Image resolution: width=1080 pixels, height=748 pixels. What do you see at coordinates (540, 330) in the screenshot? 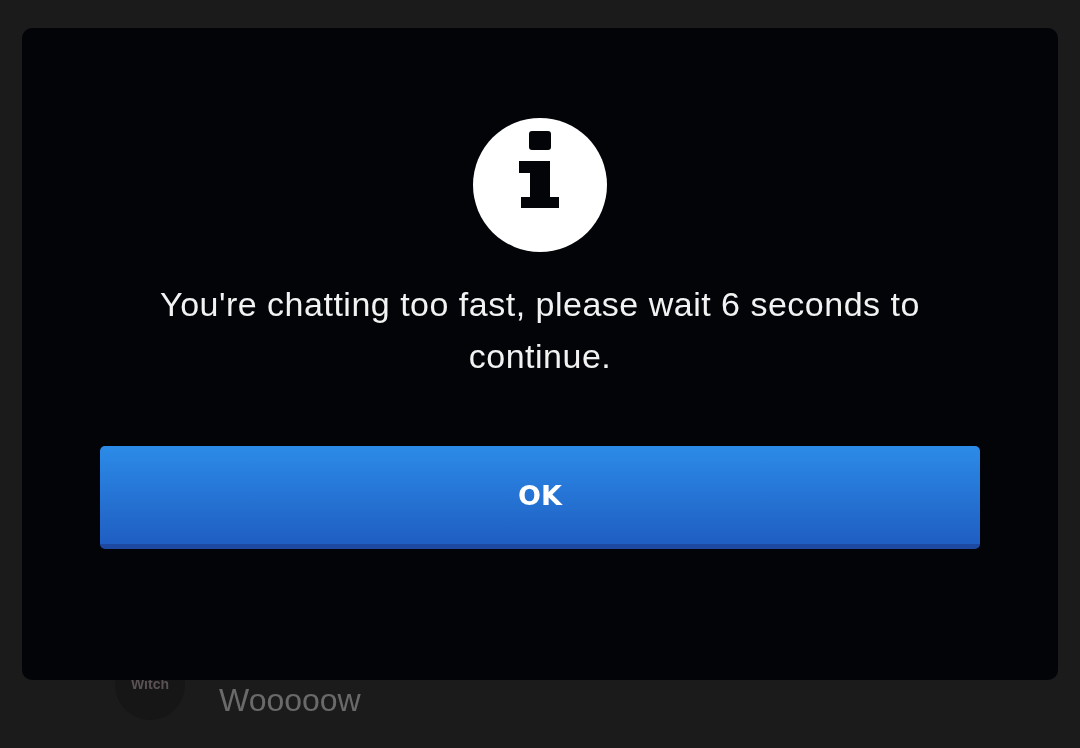
I see `dialog-message: You're chatting too fast, please wait 6 seconds to continue.` at bounding box center [540, 330].